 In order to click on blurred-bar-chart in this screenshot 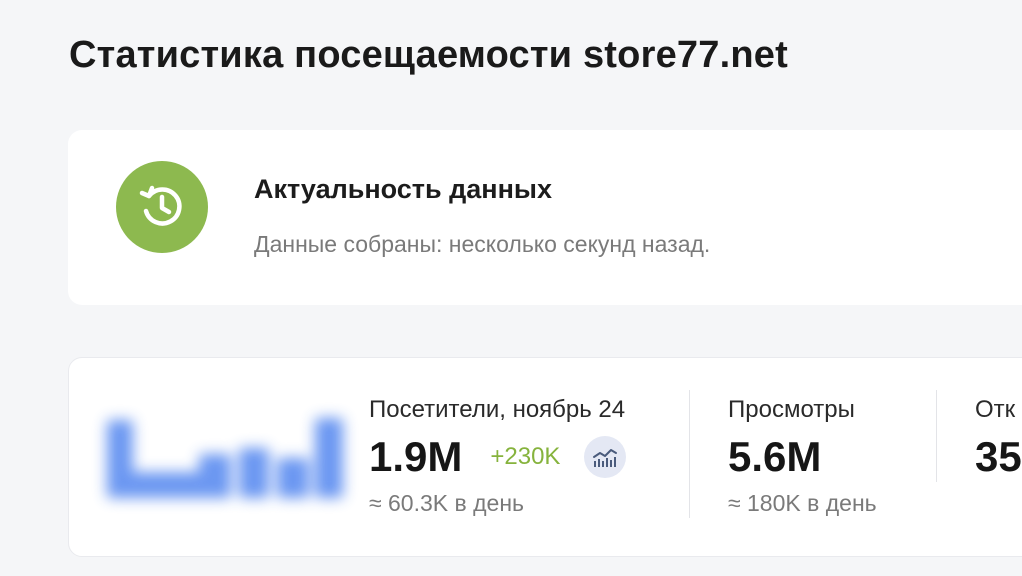, I will do `click(224, 453)`.